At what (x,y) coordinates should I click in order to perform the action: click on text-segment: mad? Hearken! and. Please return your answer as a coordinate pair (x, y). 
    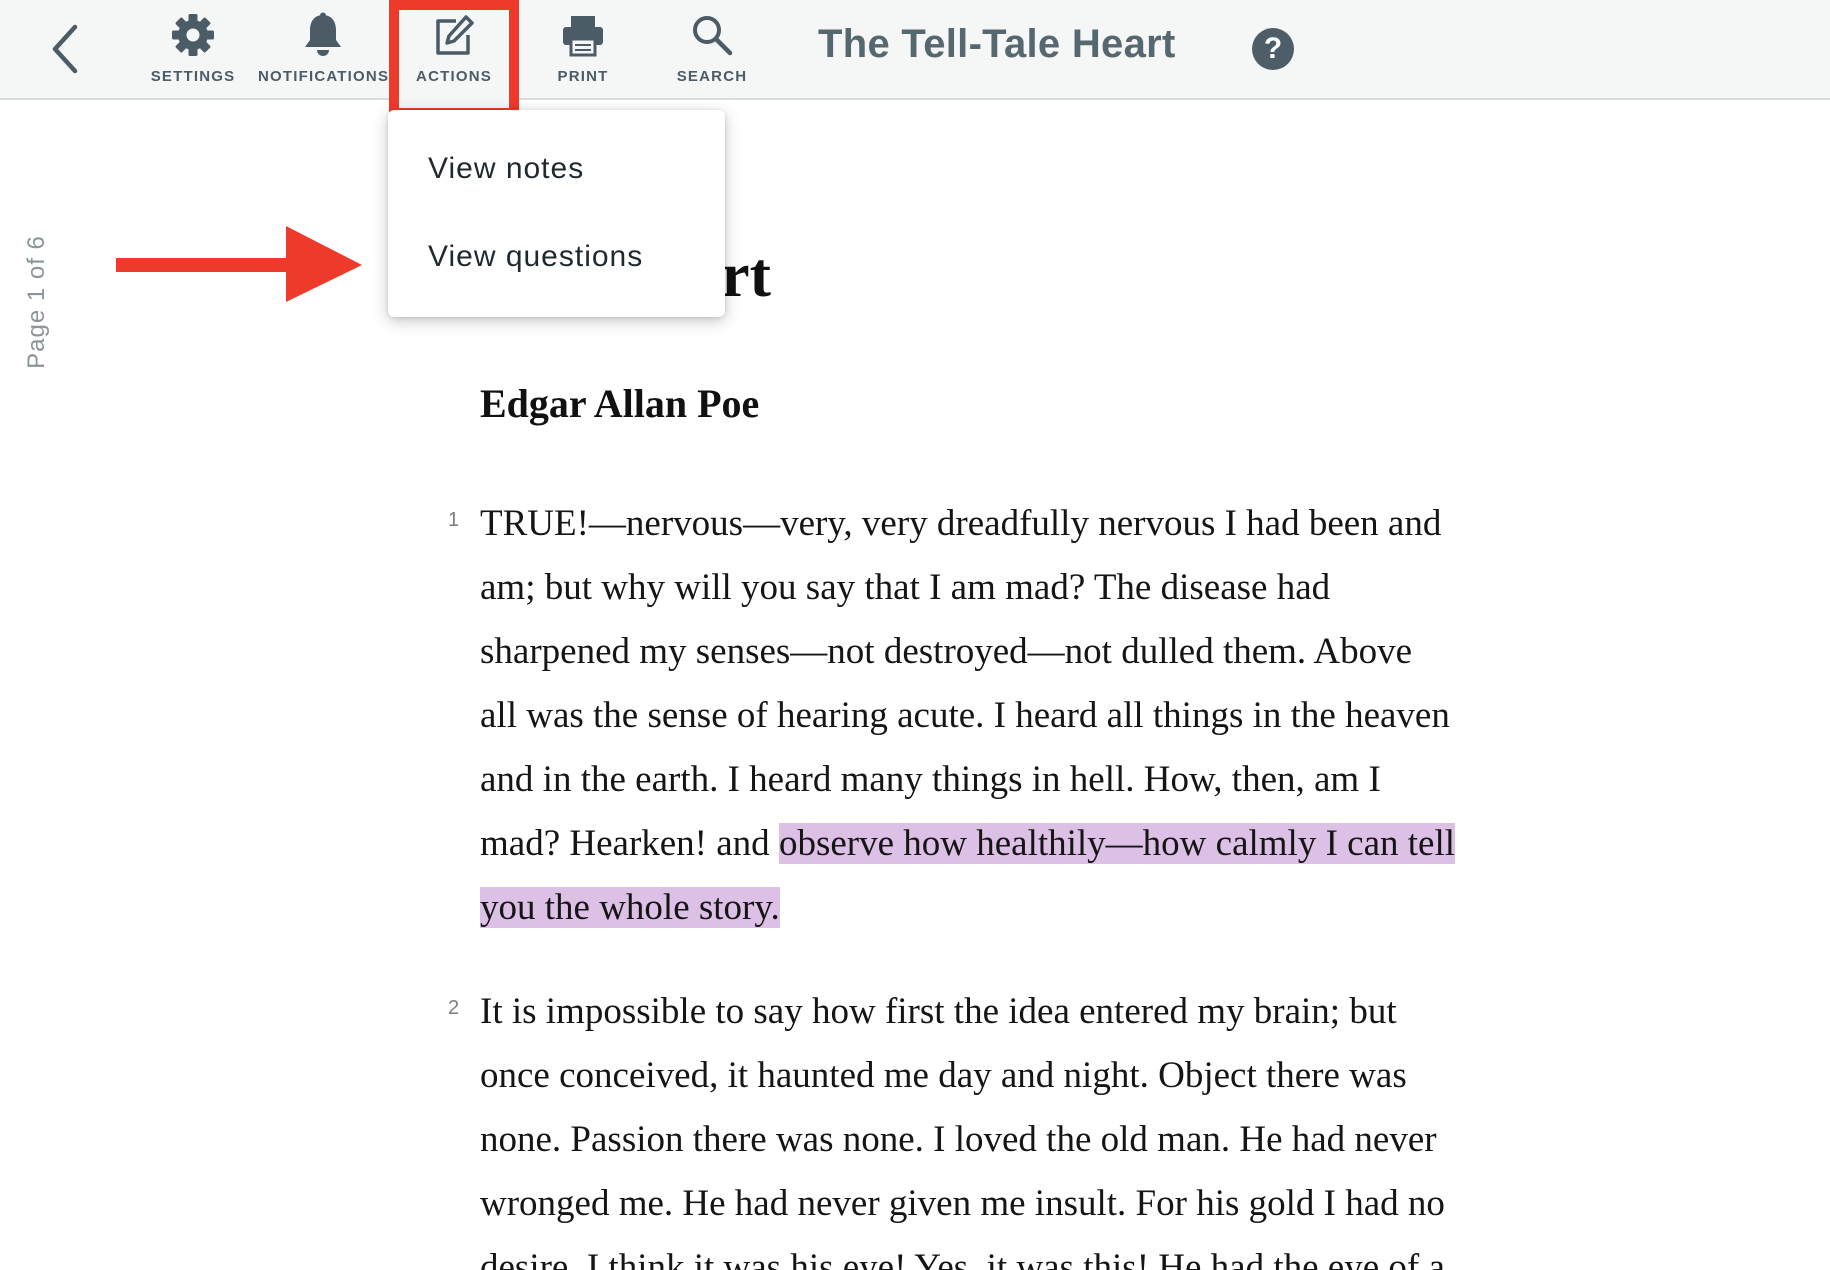
    Looking at the image, I should click on (629, 843).